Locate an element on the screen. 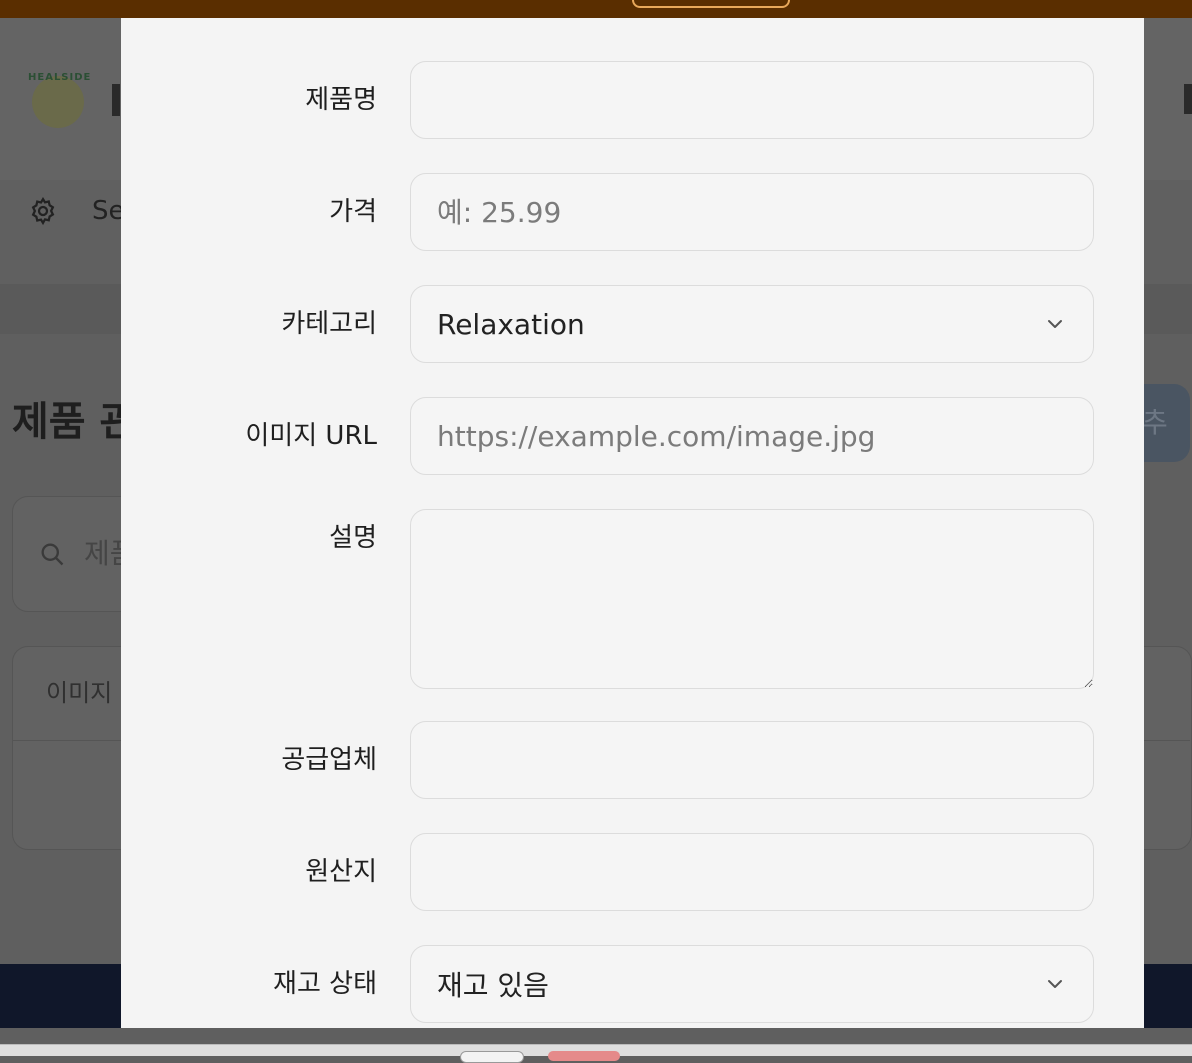  bottom-toolbar is located at coordinates (596, 1053).